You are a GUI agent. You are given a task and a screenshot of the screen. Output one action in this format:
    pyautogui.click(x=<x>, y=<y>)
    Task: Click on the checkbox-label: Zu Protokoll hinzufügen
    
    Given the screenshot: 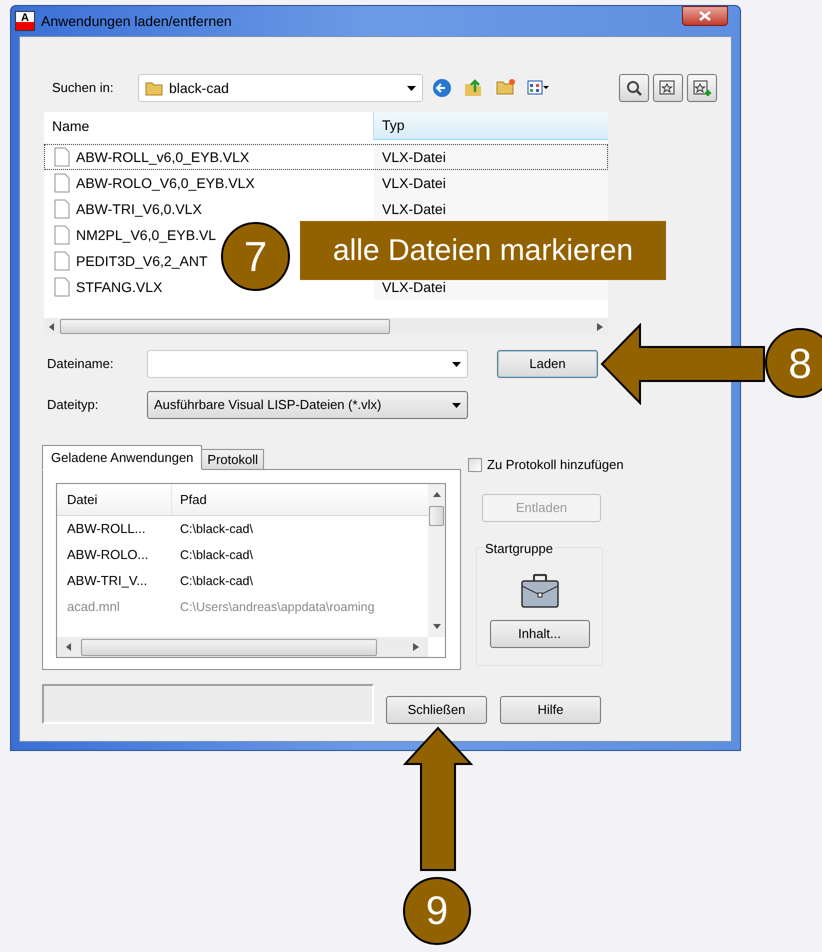 What is the action you would take?
    pyautogui.click(x=555, y=465)
    